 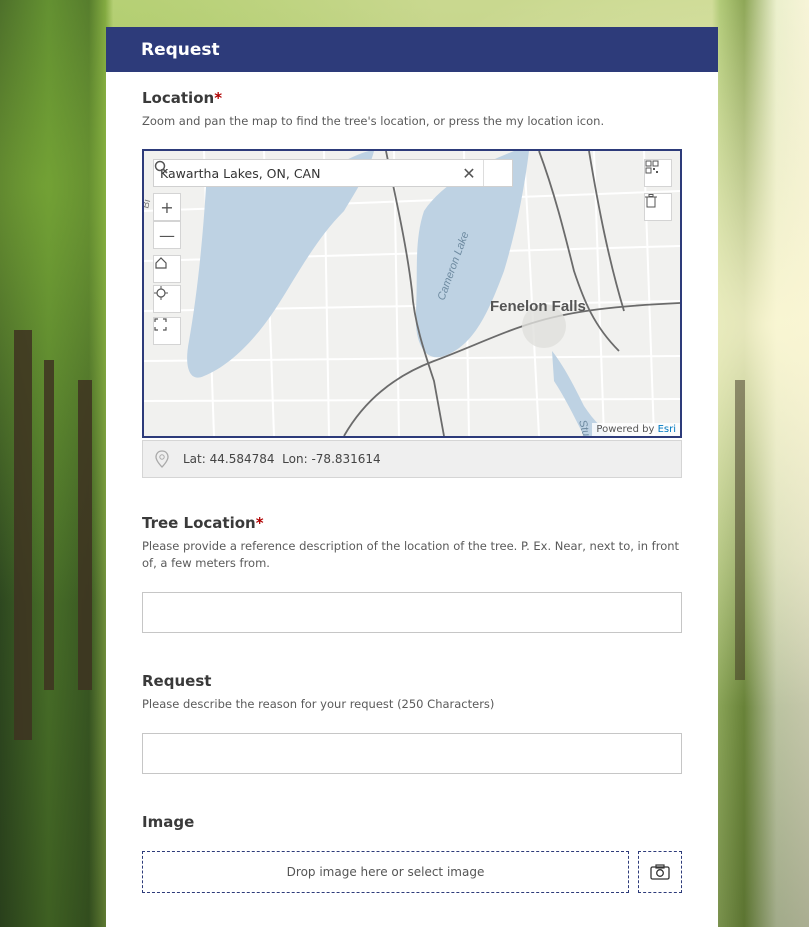 What do you see at coordinates (161, 293) in the screenshot?
I see `crosshair-icon` at bounding box center [161, 293].